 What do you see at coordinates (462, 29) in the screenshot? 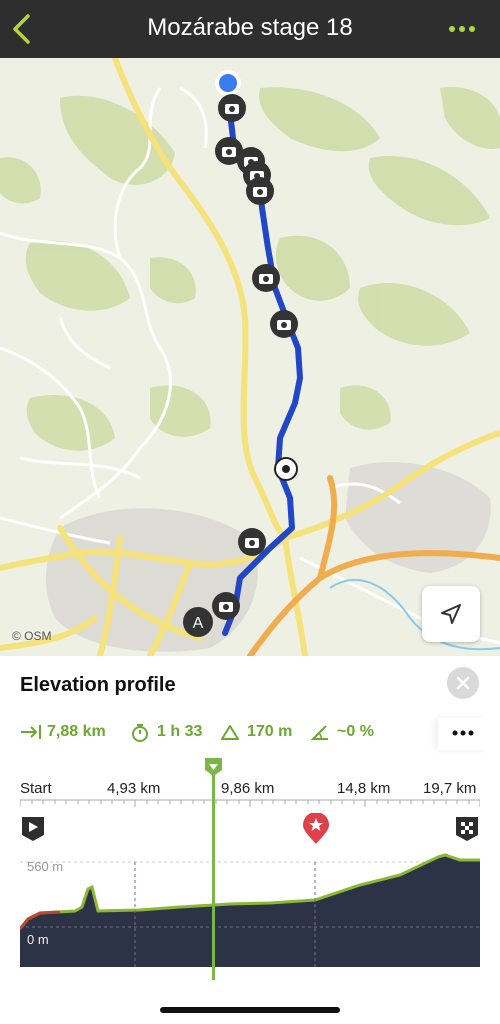
I see `more-options-icon` at bounding box center [462, 29].